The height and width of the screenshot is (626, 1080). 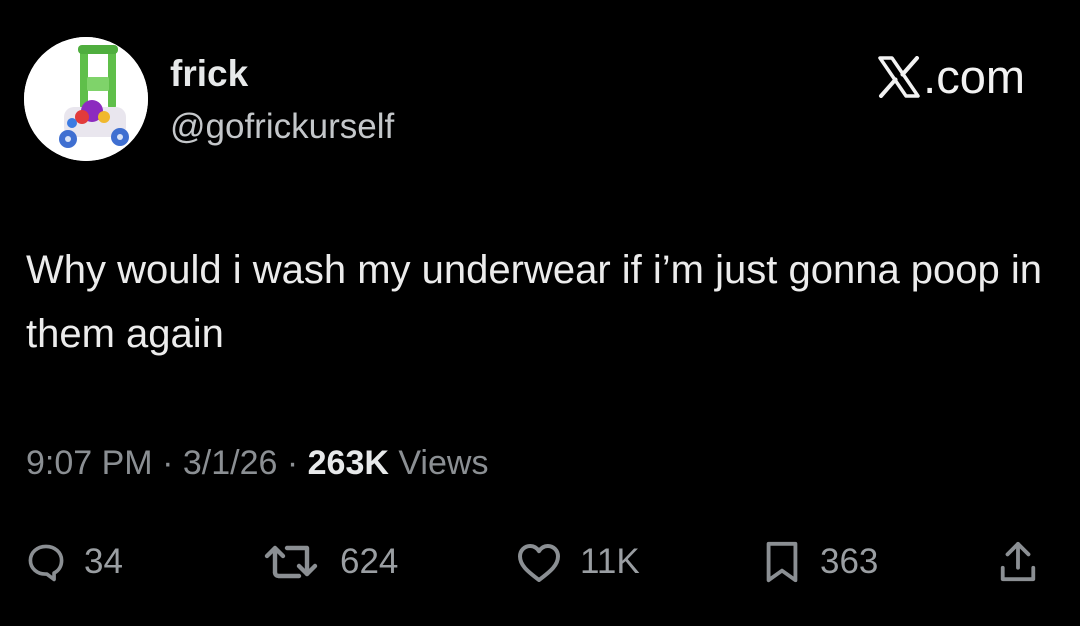 What do you see at coordinates (577, 562) in the screenshot?
I see `like-button: 11K` at bounding box center [577, 562].